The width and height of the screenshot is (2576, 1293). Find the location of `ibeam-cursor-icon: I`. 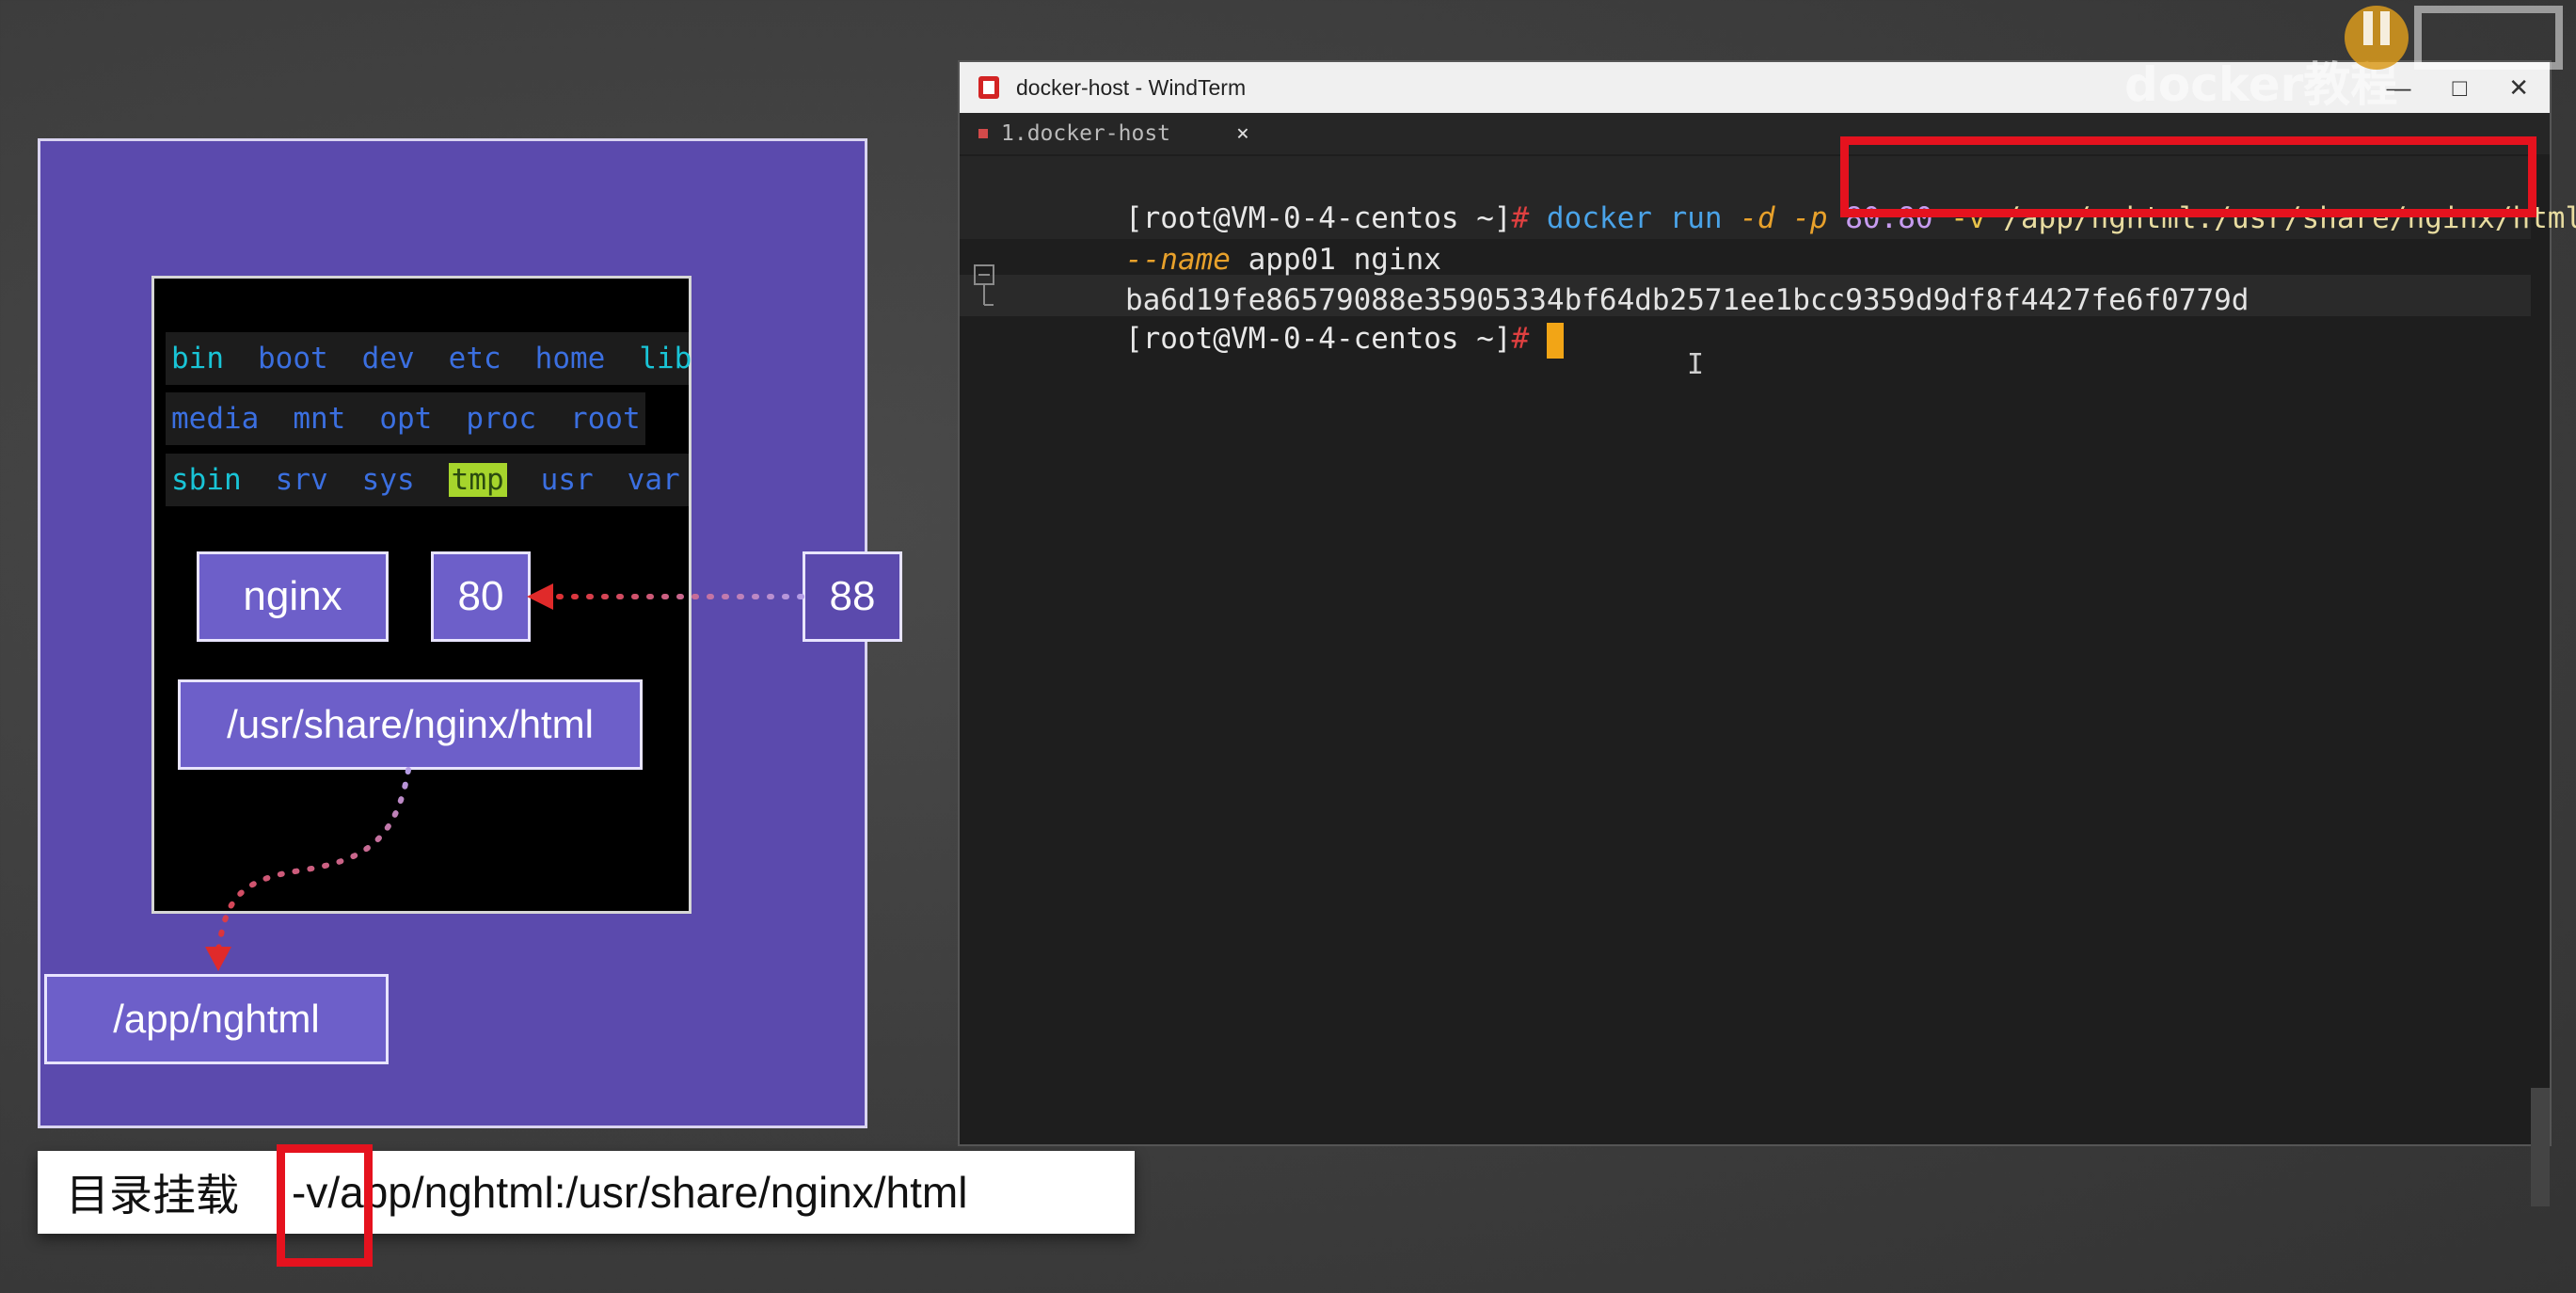

ibeam-cursor-icon: I is located at coordinates (1696, 365).